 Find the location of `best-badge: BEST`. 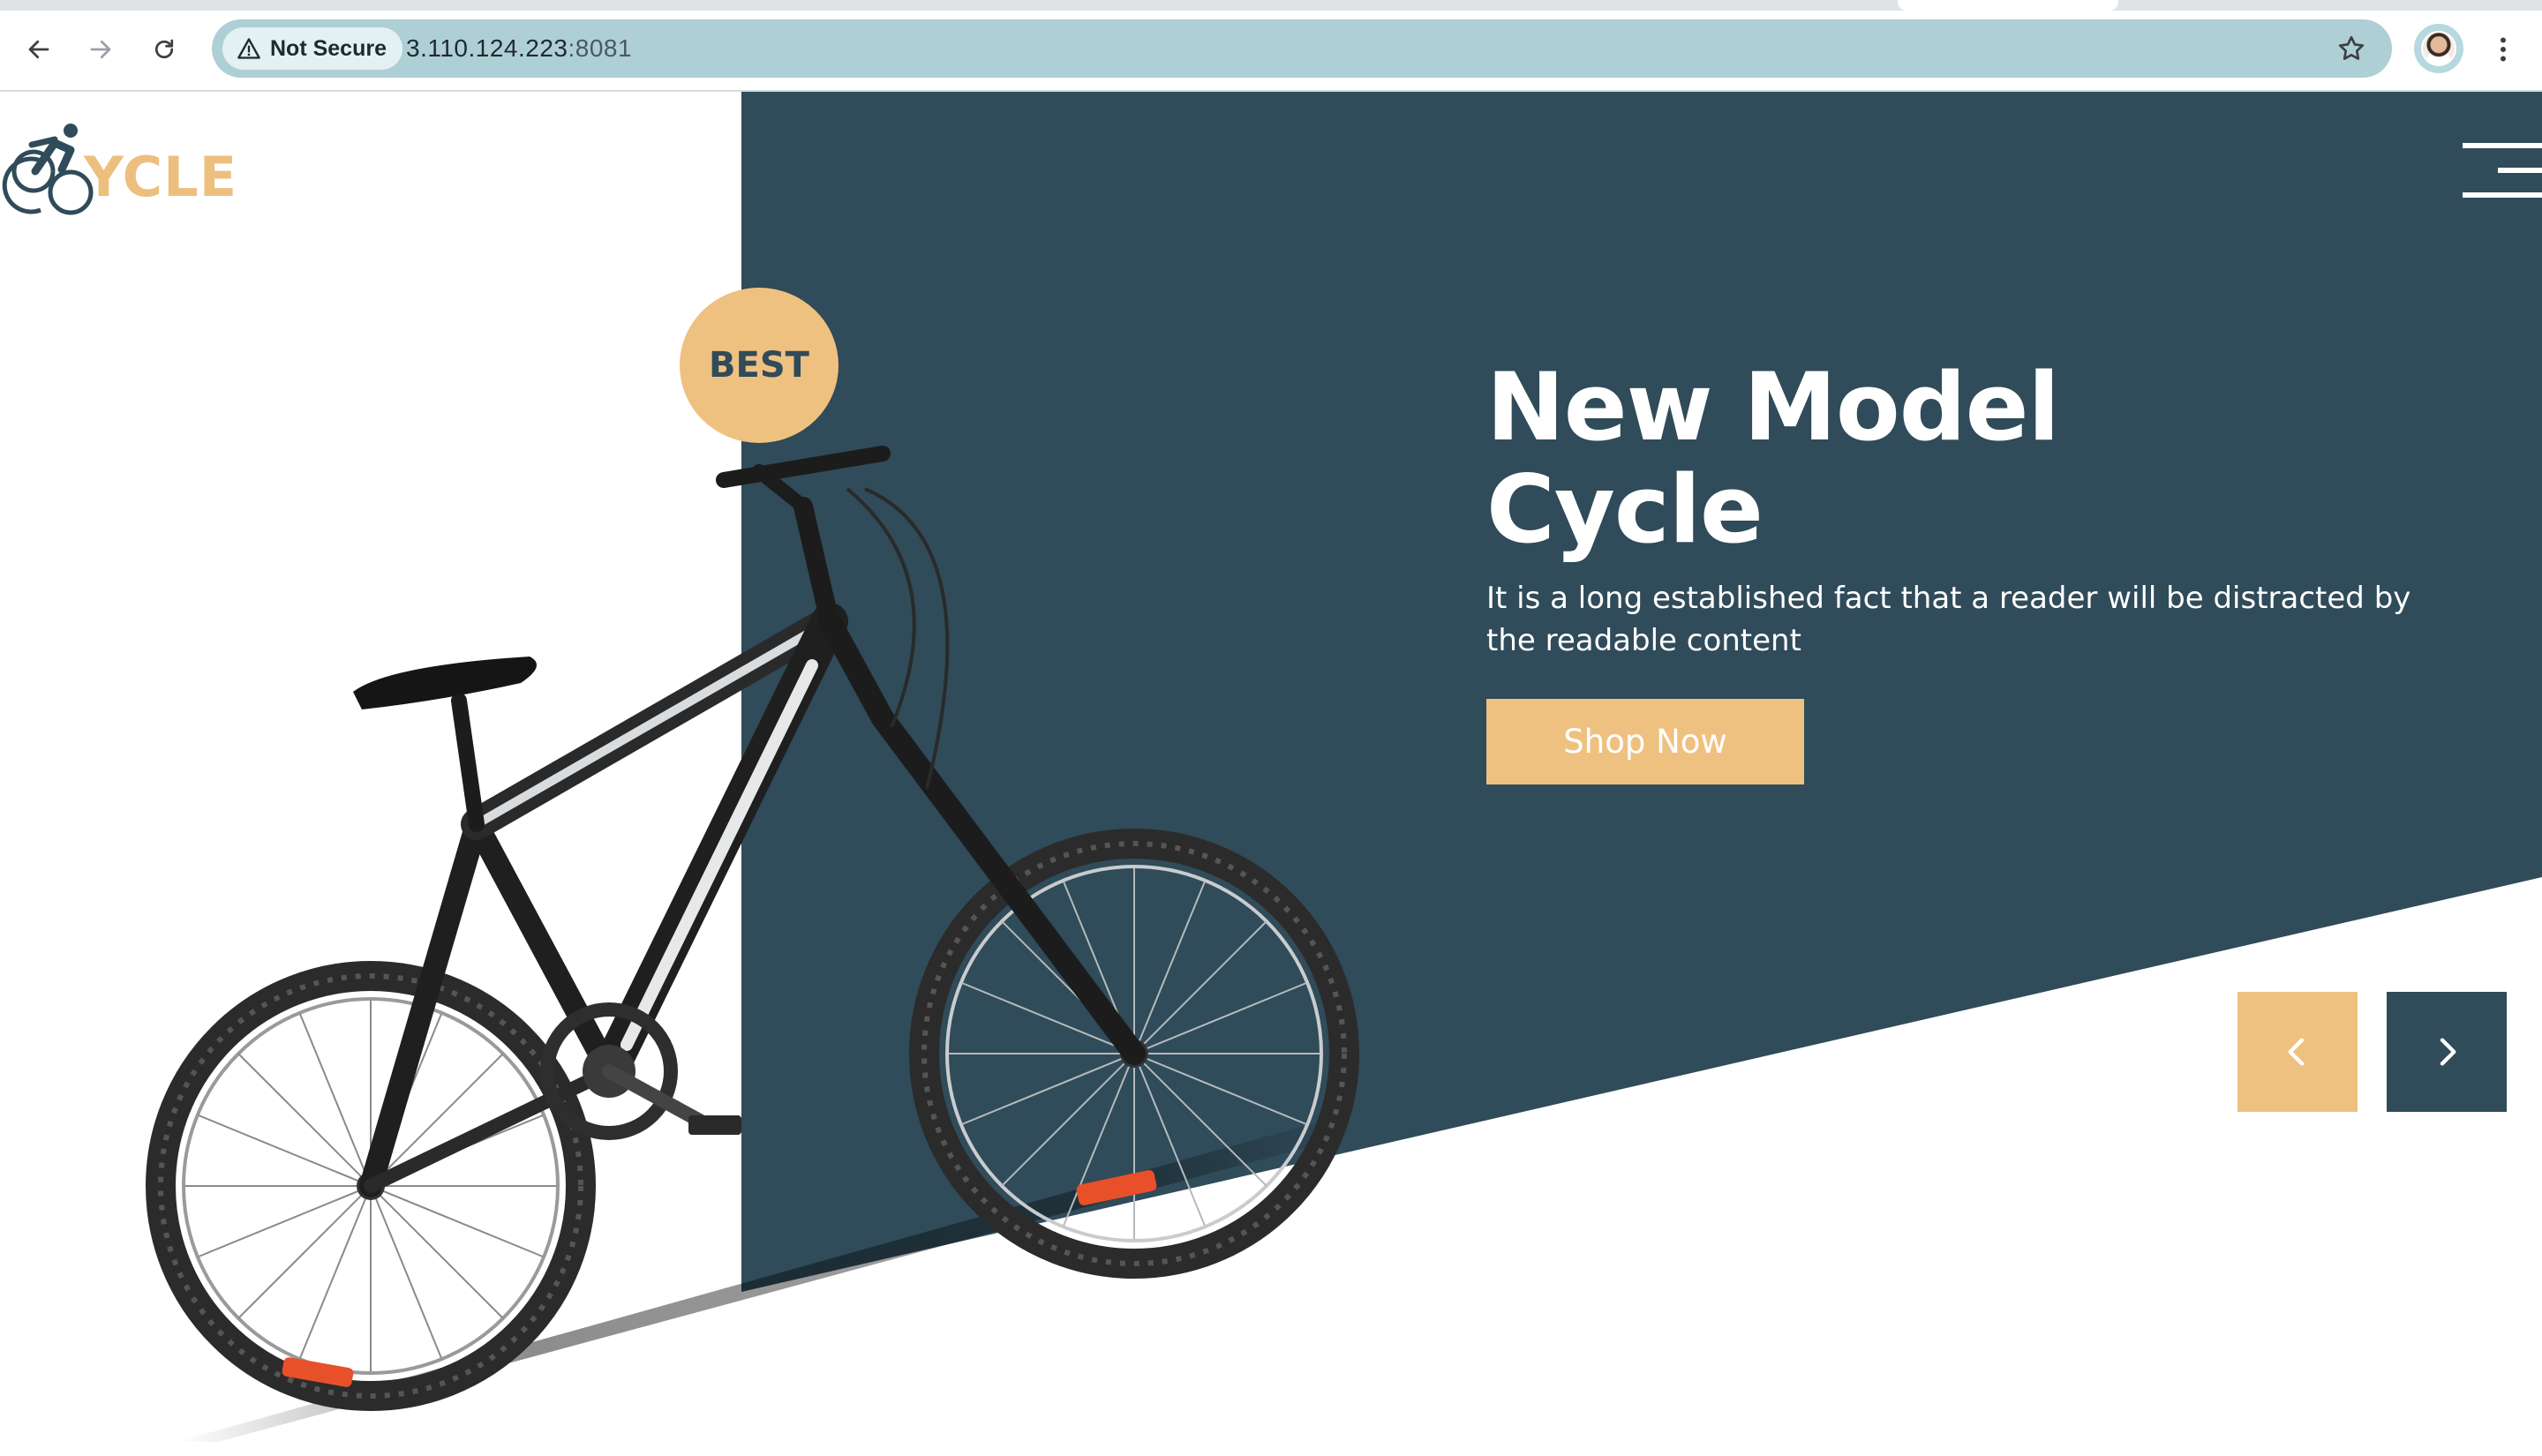

best-badge: BEST is located at coordinates (759, 365).